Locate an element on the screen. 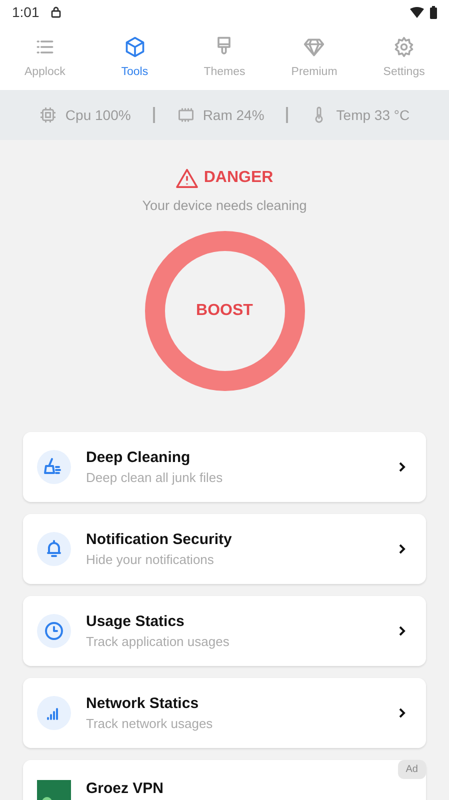 This screenshot has width=449, height=800. broom-icon is located at coordinates (54, 467).